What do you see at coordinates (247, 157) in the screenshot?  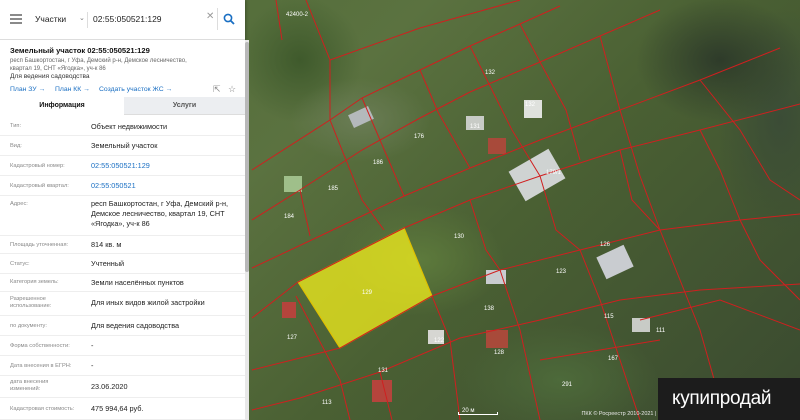 I see `scrollbar-thumb` at bounding box center [247, 157].